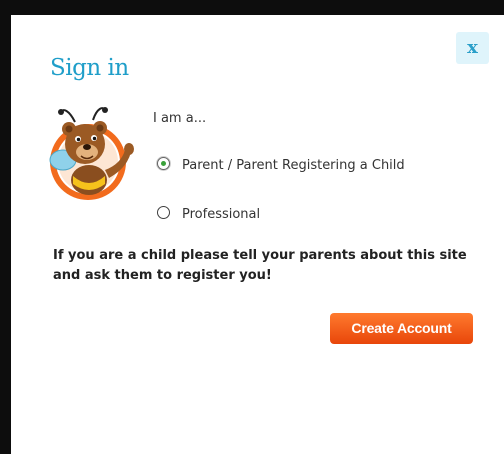  What do you see at coordinates (89, 68) in the screenshot?
I see `dialog-title: Sign in` at bounding box center [89, 68].